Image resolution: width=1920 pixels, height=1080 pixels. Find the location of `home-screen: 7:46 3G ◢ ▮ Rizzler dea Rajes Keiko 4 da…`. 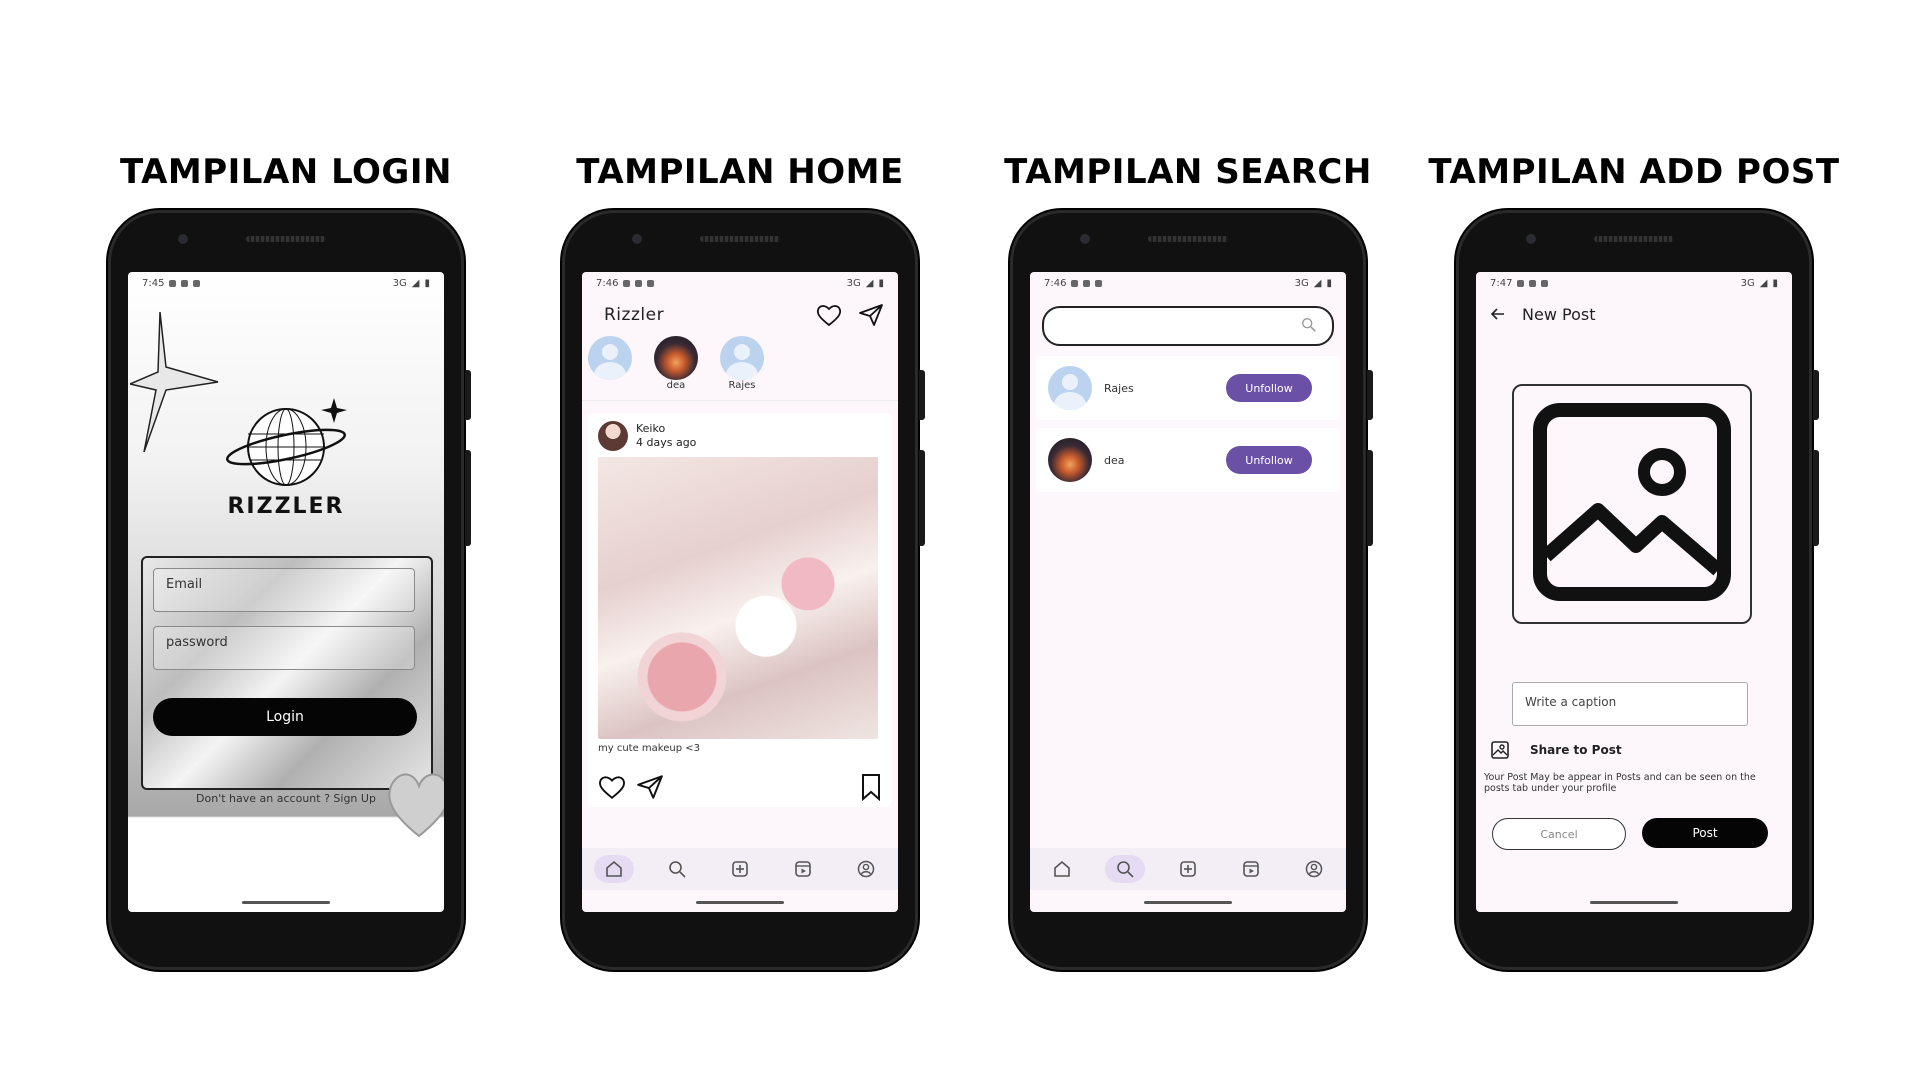

home-screen: 7:46 3G ◢ ▮ Rizzler dea Rajes Keiko 4 da… is located at coordinates (740, 592).